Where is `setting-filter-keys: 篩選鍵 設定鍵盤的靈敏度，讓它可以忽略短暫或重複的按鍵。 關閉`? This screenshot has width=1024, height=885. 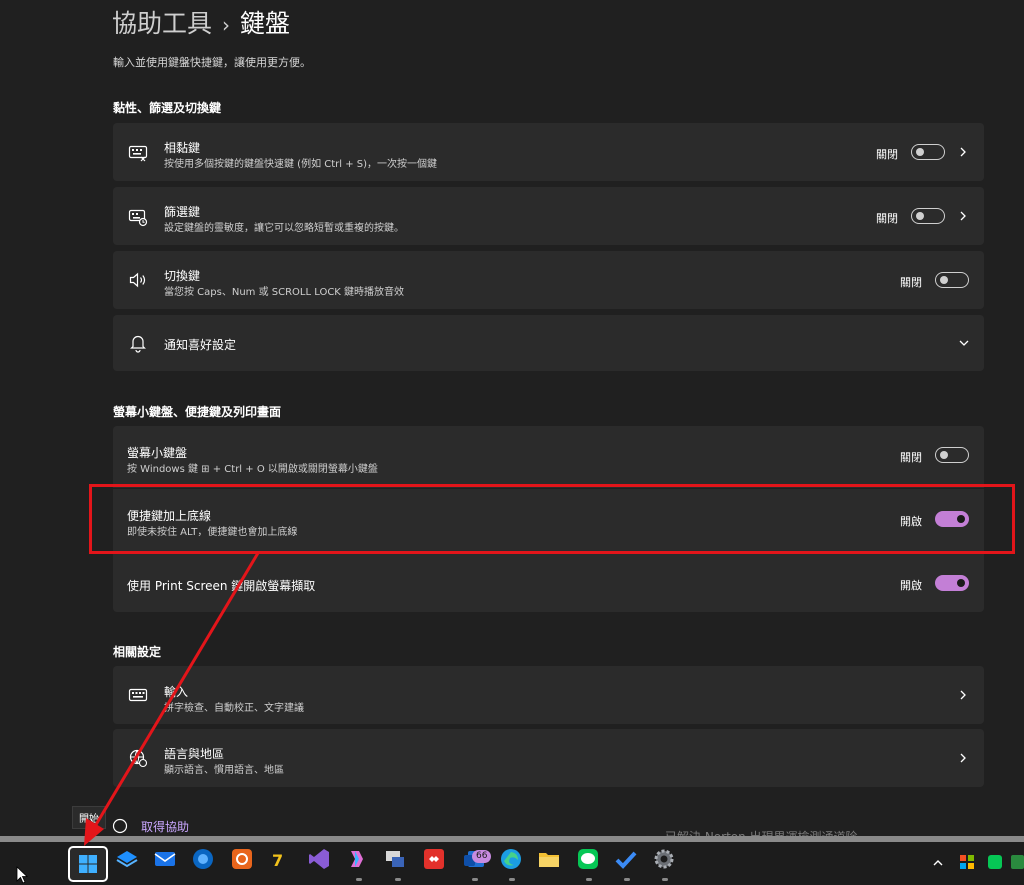
setting-filter-keys: 篩選鍵 設定鍵盤的靈敏度，讓它可以忽略短暫或重複的按鍵。 關閉 is located at coordinates (548, 216).